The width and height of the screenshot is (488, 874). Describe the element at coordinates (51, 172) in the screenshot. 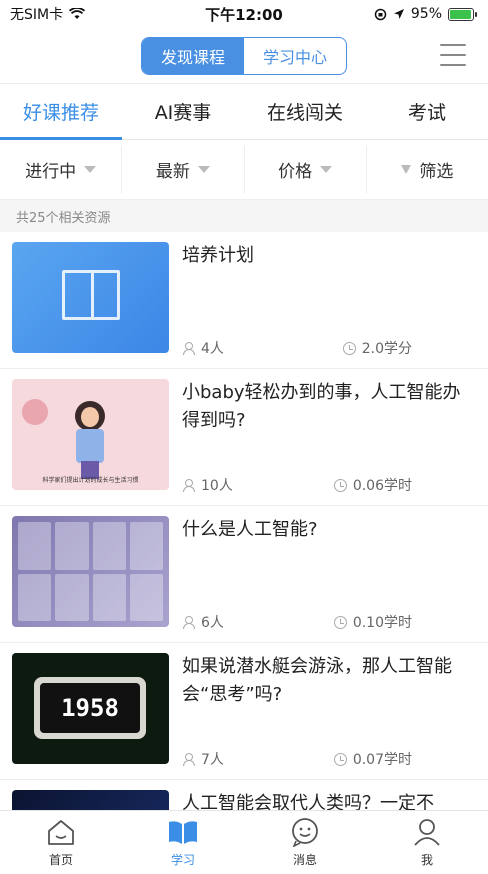

I see `filter-status-label: 进行中` at that location.